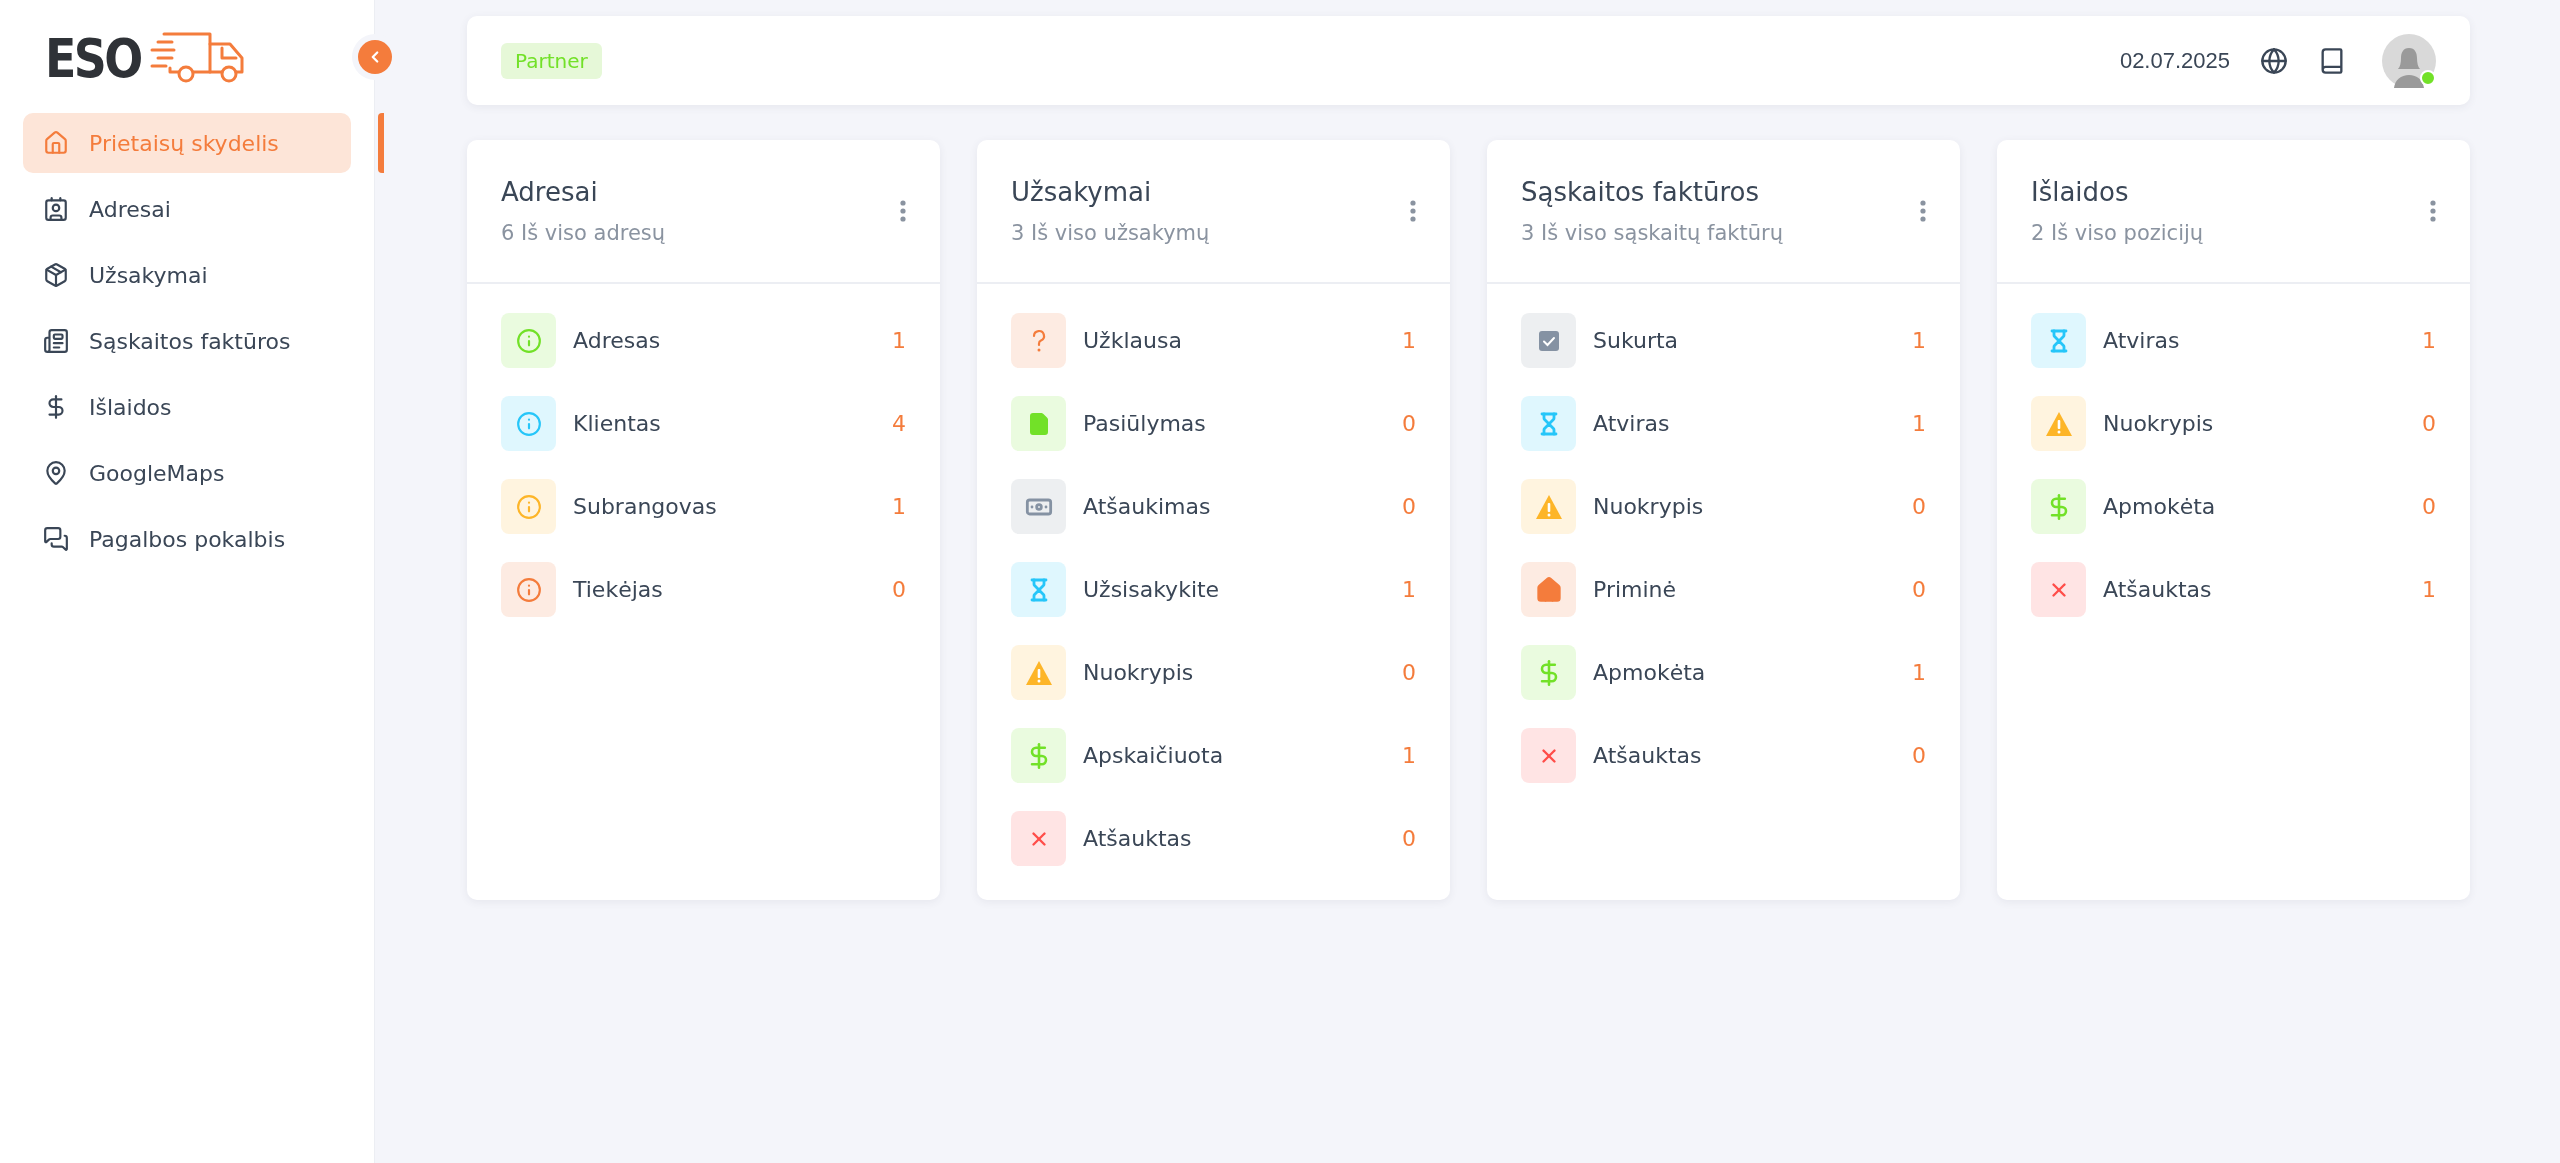  I want to click on sidebar-item: GoogleMaps, so click(187, 473).